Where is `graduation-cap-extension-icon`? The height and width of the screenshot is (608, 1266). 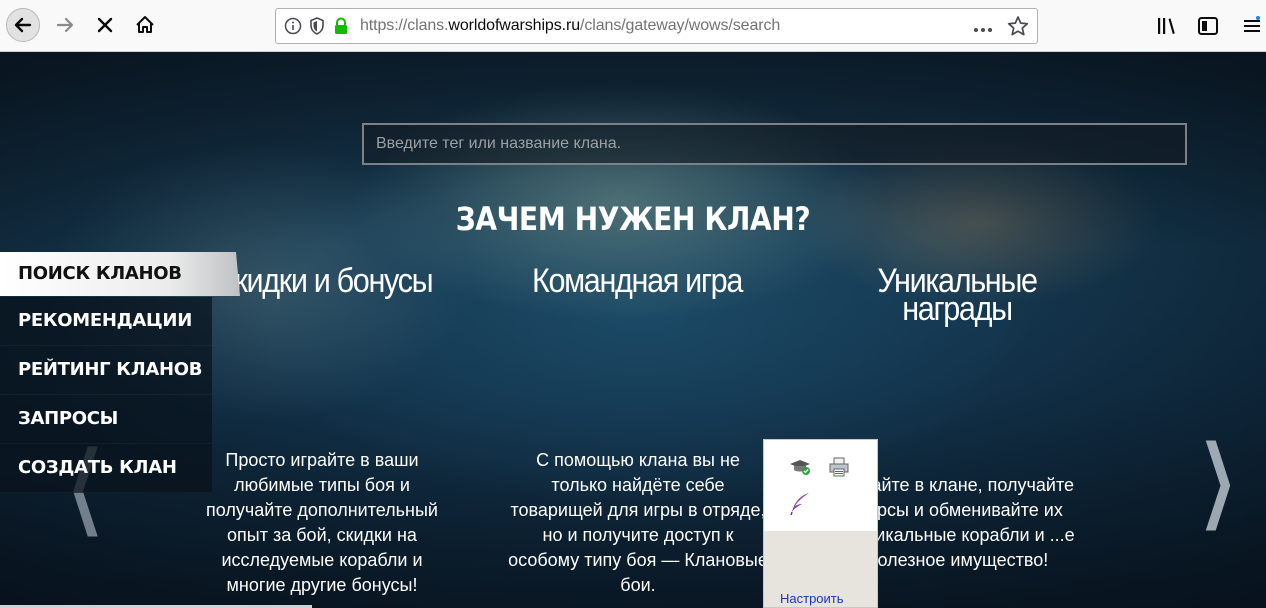 graduation-cap-extension-icon is located at coordinates (801, 469).